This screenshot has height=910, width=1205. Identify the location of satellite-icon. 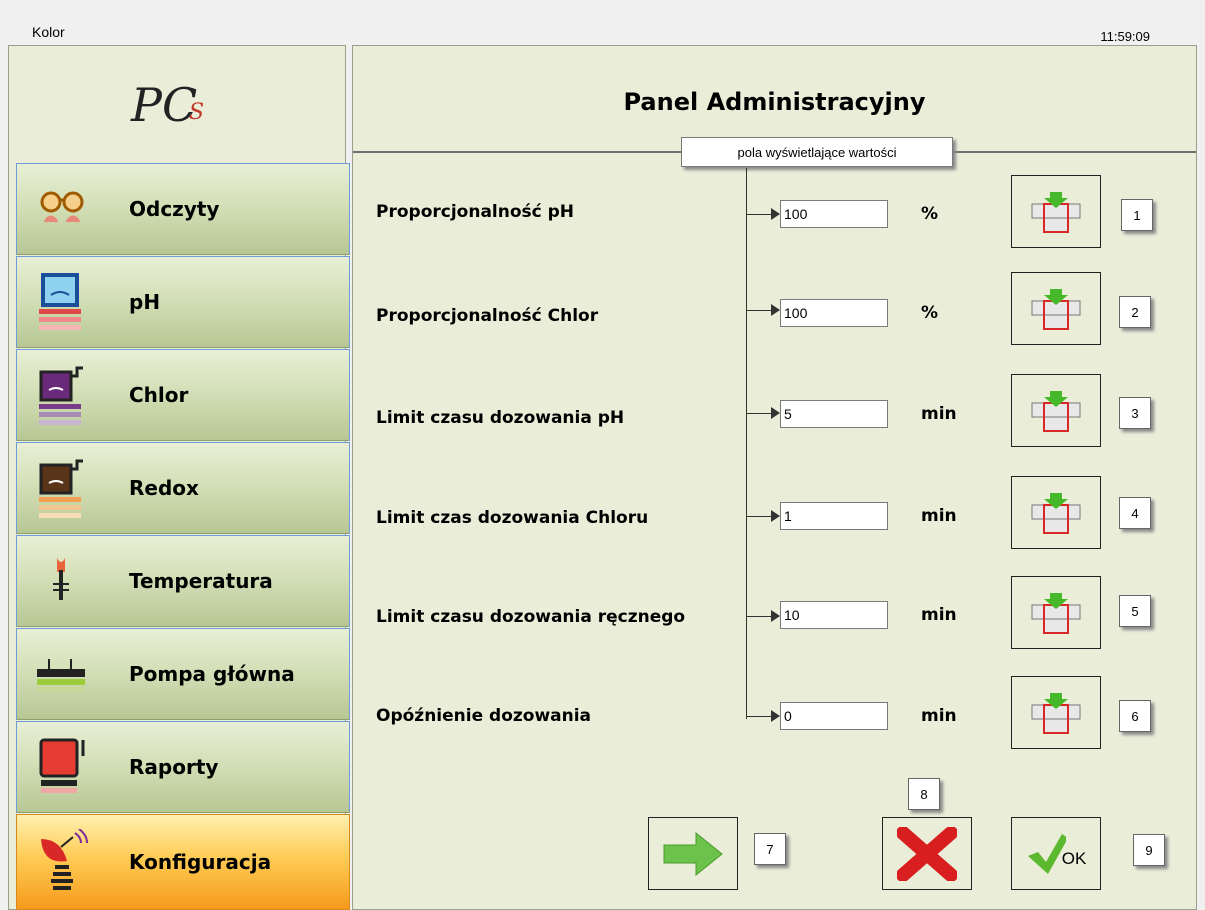
(64, 859).